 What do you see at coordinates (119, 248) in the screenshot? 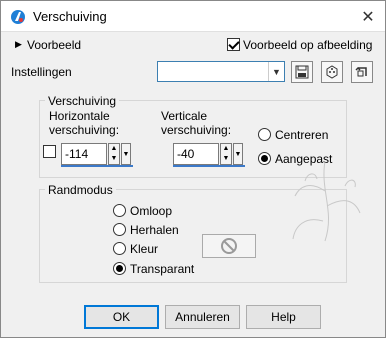
I see `edge-color-radio` at bounding box center [119, 248].